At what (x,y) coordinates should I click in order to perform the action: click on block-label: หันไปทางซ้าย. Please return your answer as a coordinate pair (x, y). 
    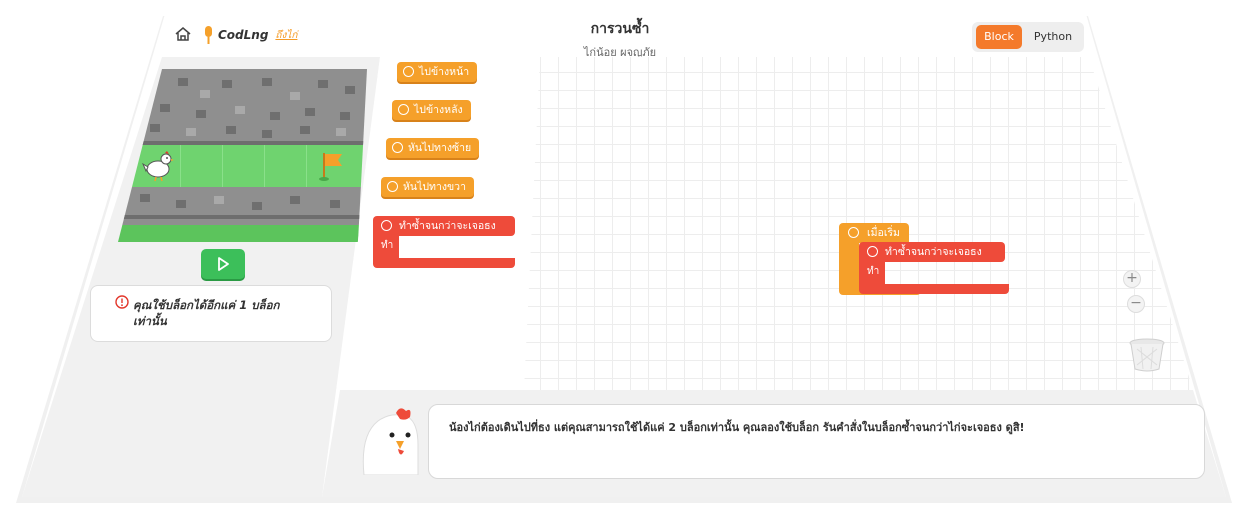
    Looking at the image, I should click on (440, 148).